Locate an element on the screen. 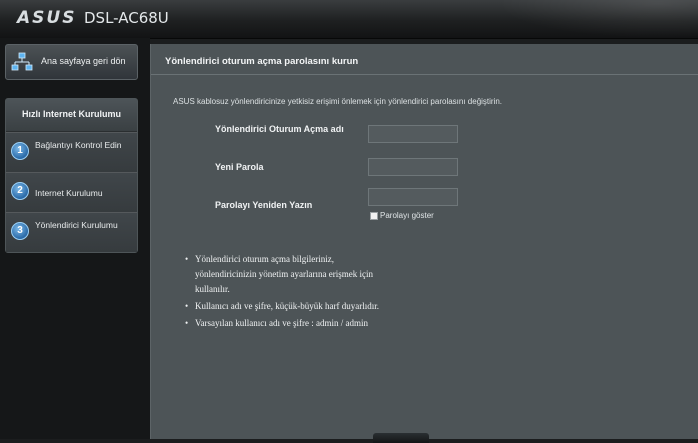 The image size is (698, 443). header-shine is located at coordinates (598, 19).